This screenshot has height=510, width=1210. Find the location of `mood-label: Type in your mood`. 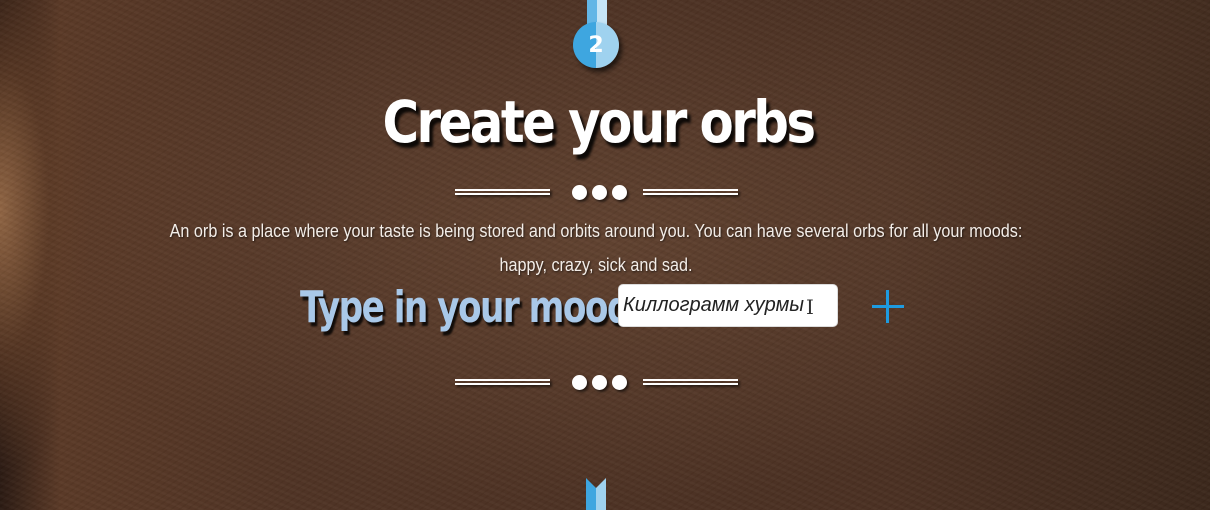

mood-label: Type in your mood is located at coordinates (465, 307).